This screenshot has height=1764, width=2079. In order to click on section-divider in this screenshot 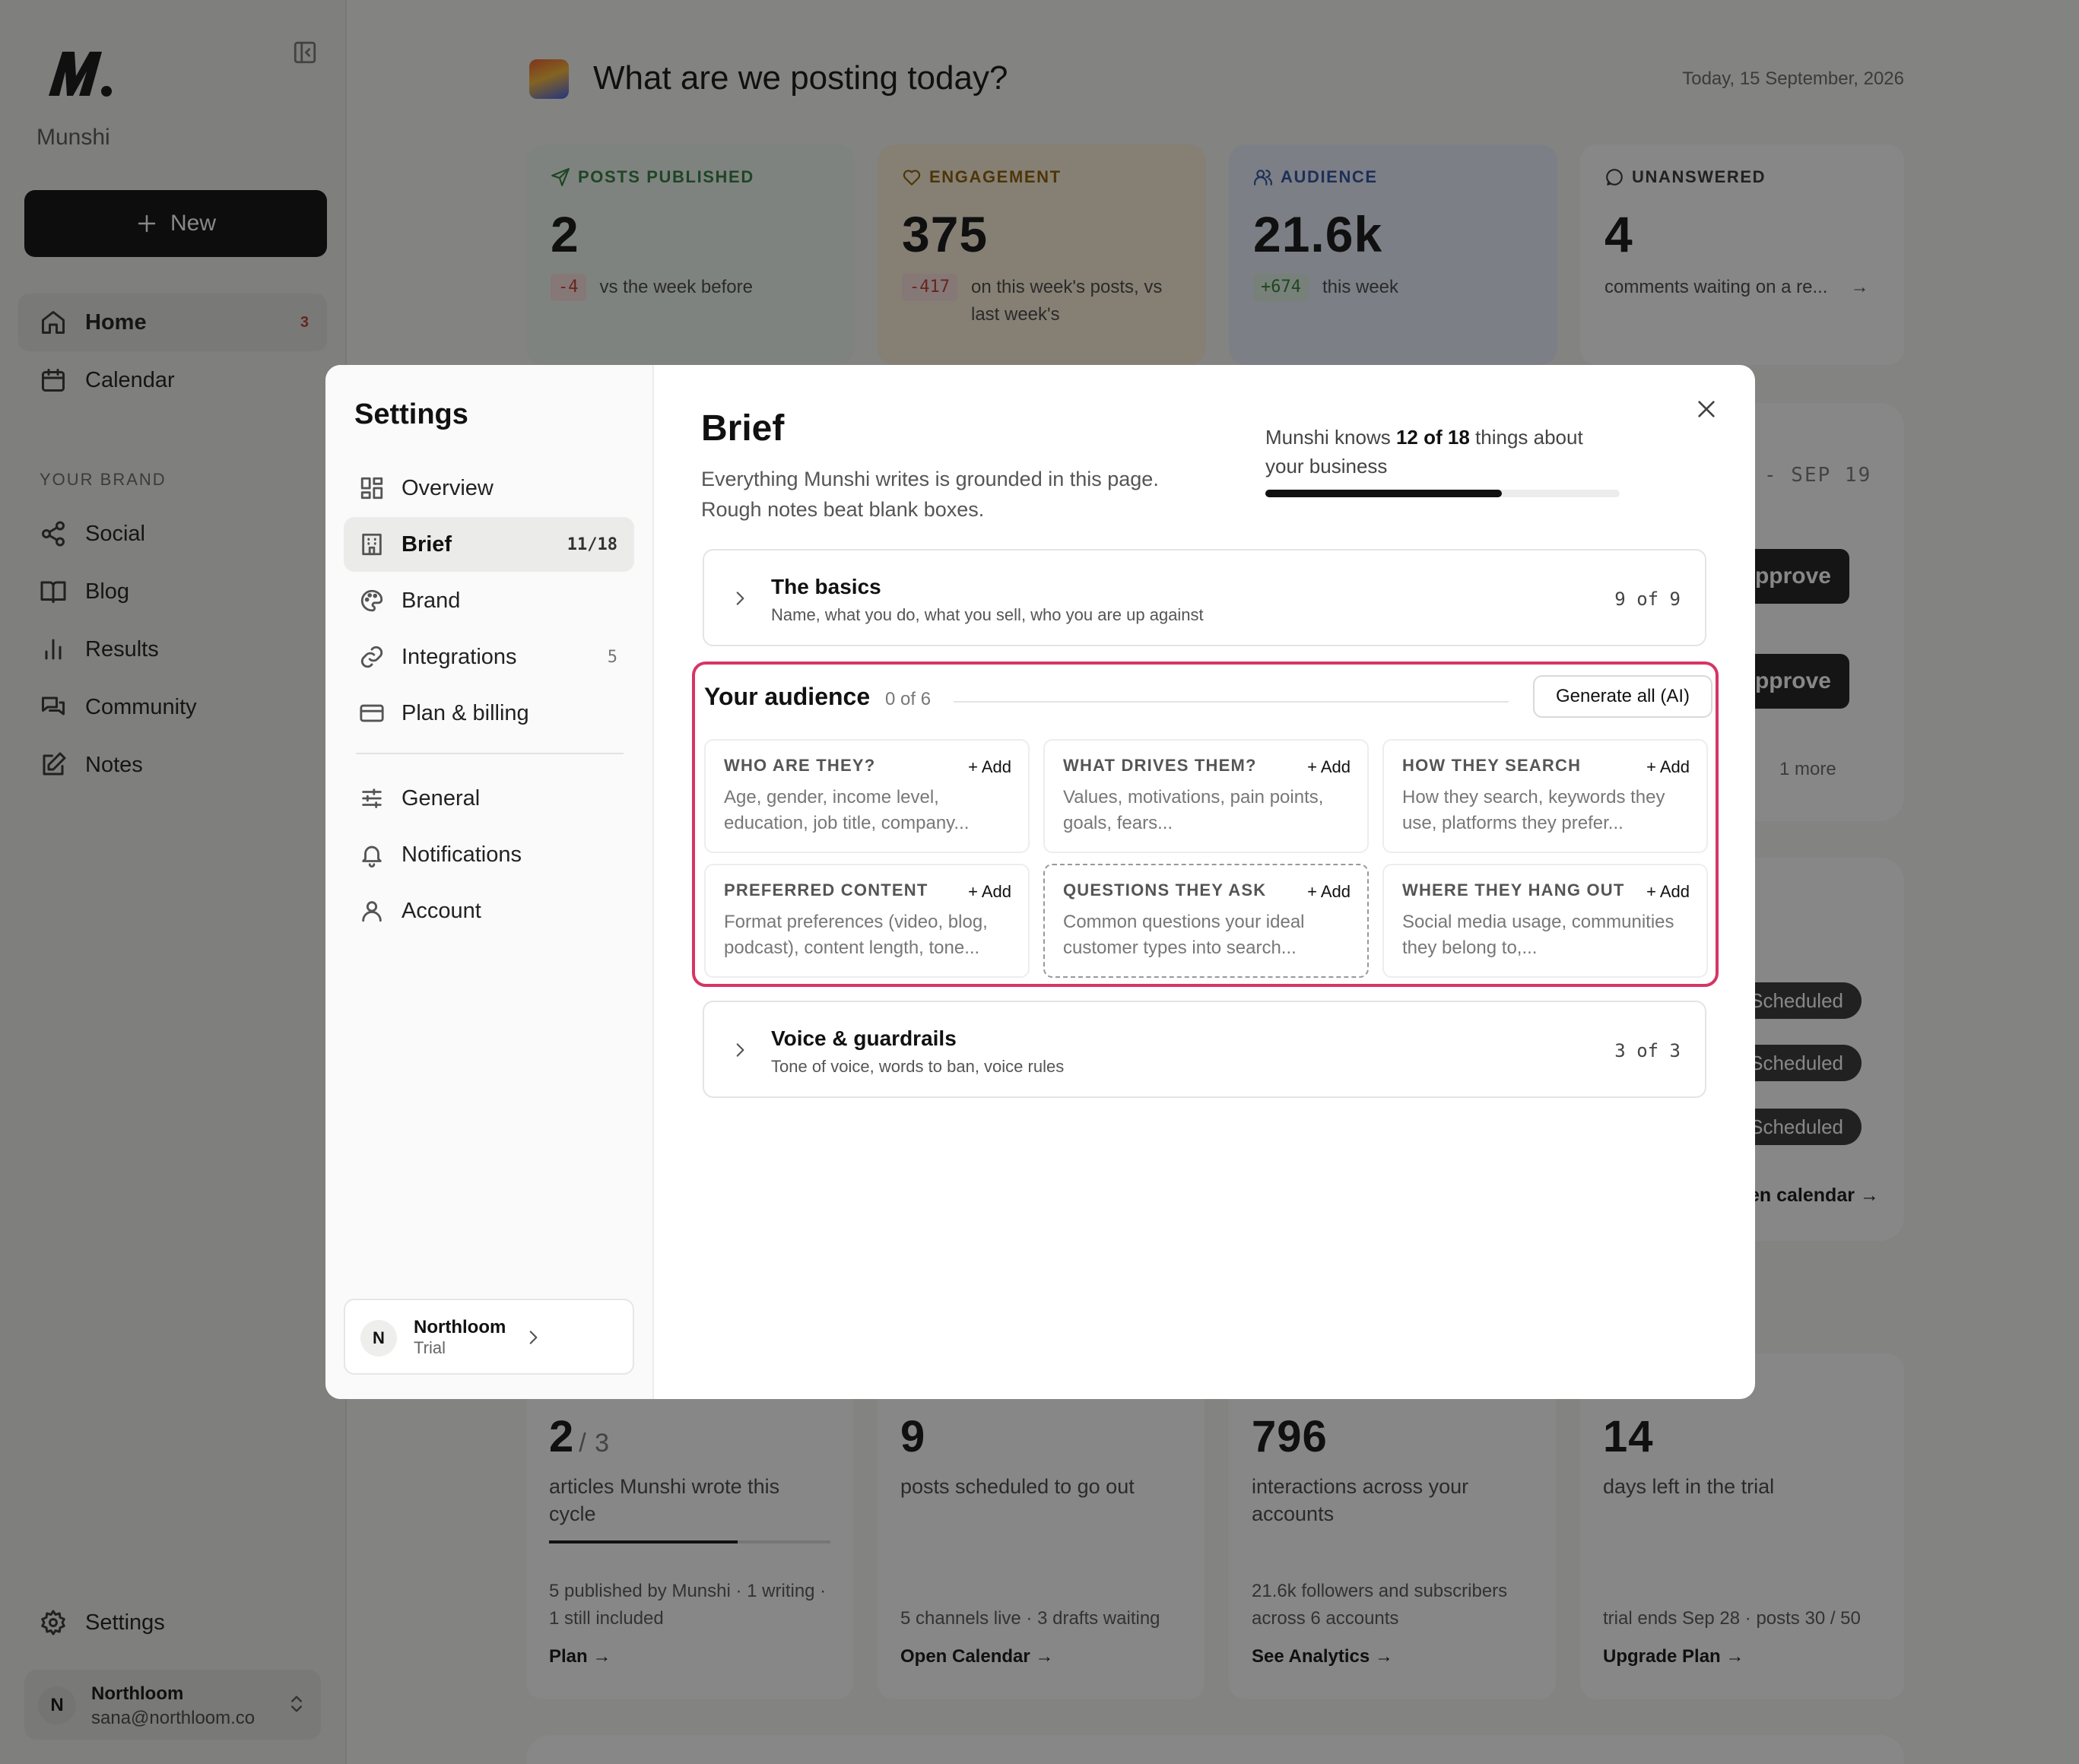, I will do `click(1231, 702)`.